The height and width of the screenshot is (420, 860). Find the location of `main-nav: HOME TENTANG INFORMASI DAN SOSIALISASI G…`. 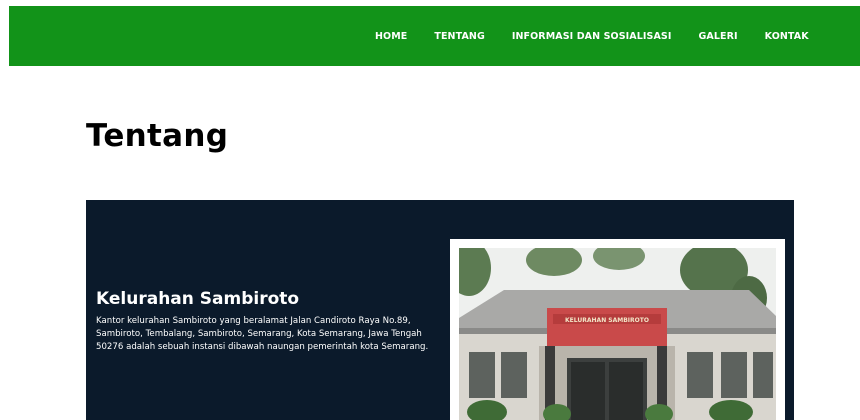

main-nav: HOME TENTANG INFORMASI DAN SOSIALISASI G… is located at coordinates (592, 36).